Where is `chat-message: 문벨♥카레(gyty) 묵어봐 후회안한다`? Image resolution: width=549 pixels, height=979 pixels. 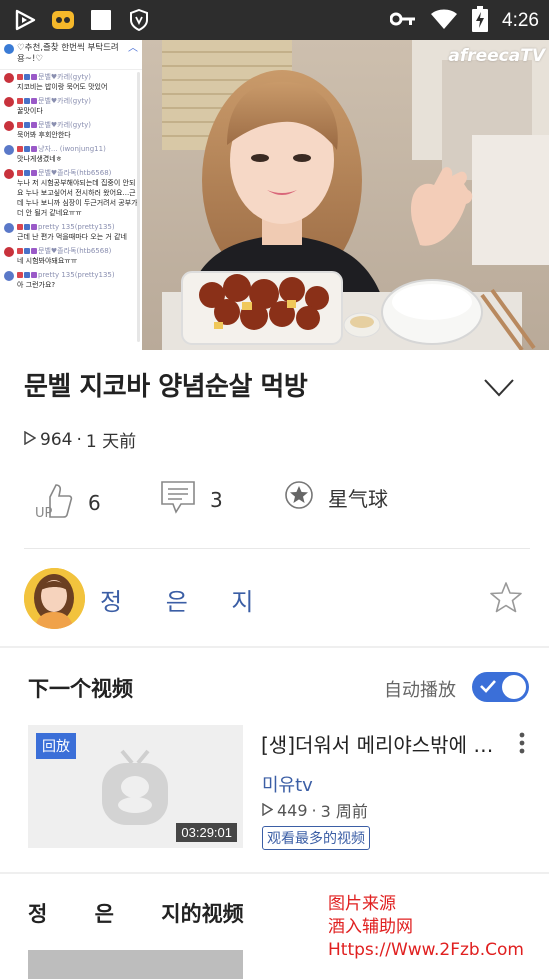
chat-message: 문벨♥카레(gyty) 묵어봐 후회안한다 is located at coordinates (71, 130).